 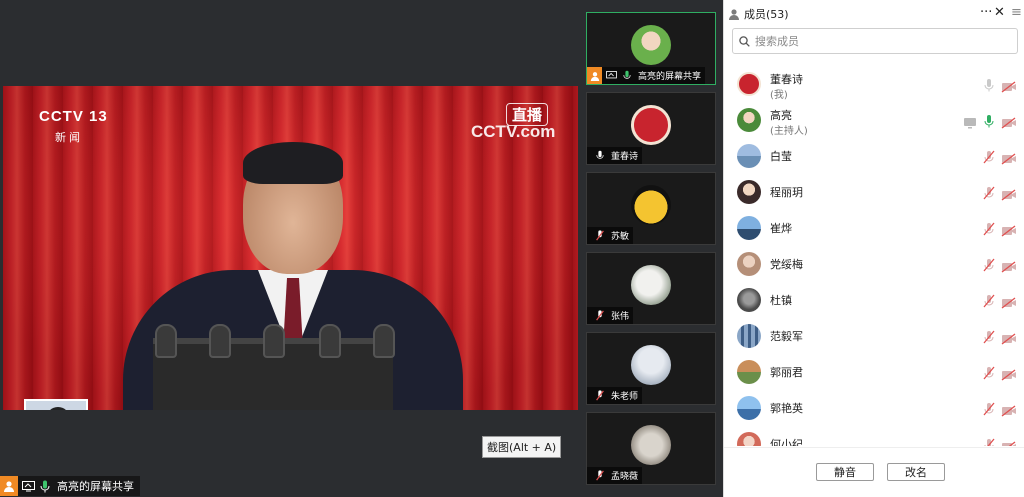 I want to click on thumbnail-tile: 孟晓薇, so click(x=651, y=448).